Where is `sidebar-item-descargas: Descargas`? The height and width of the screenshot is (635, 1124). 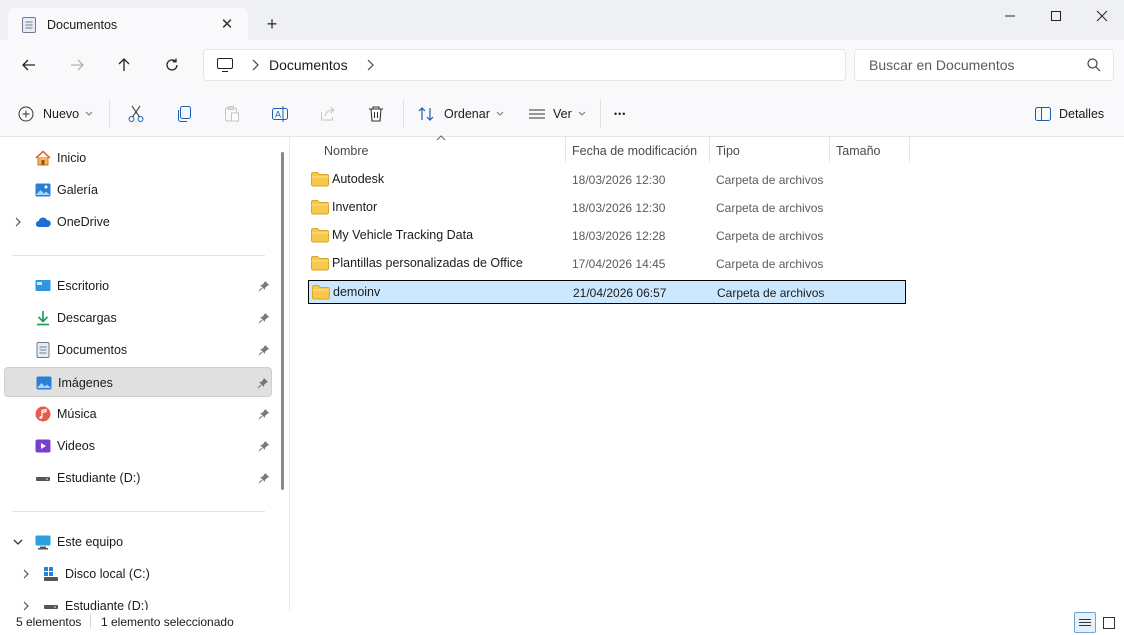 sidebar-item-descargas: Descargas is located at coordinates (138, 318).